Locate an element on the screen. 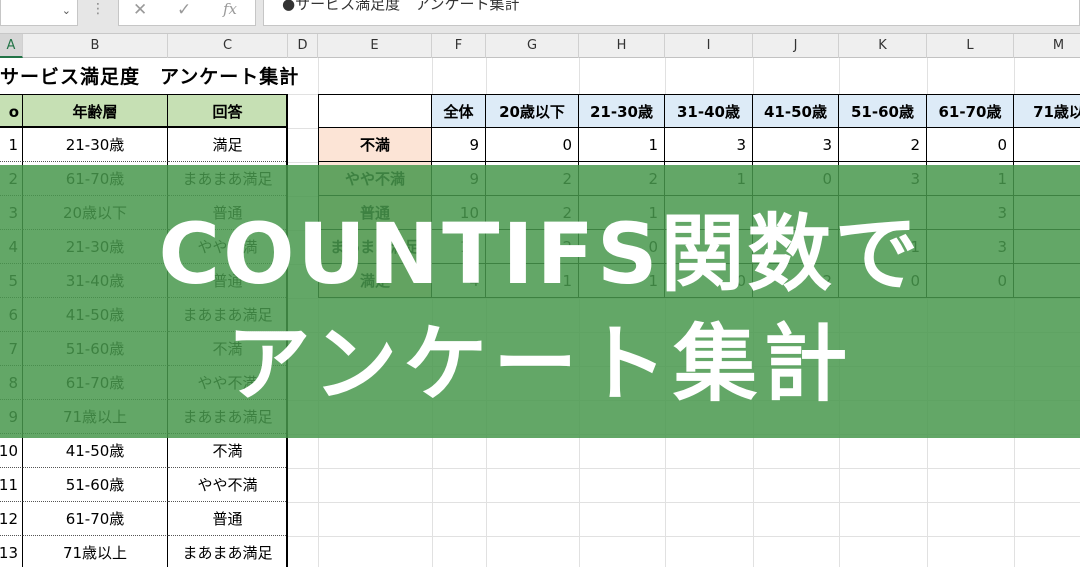 The image size is (1080, 567). table-row-1-age: 21-30歳 is located at coordinates (95, 145).